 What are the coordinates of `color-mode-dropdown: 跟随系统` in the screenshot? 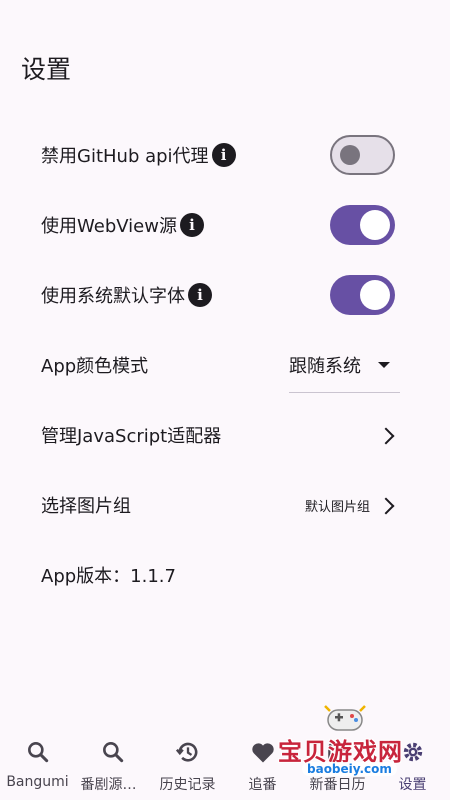 It's located at (344, 365).